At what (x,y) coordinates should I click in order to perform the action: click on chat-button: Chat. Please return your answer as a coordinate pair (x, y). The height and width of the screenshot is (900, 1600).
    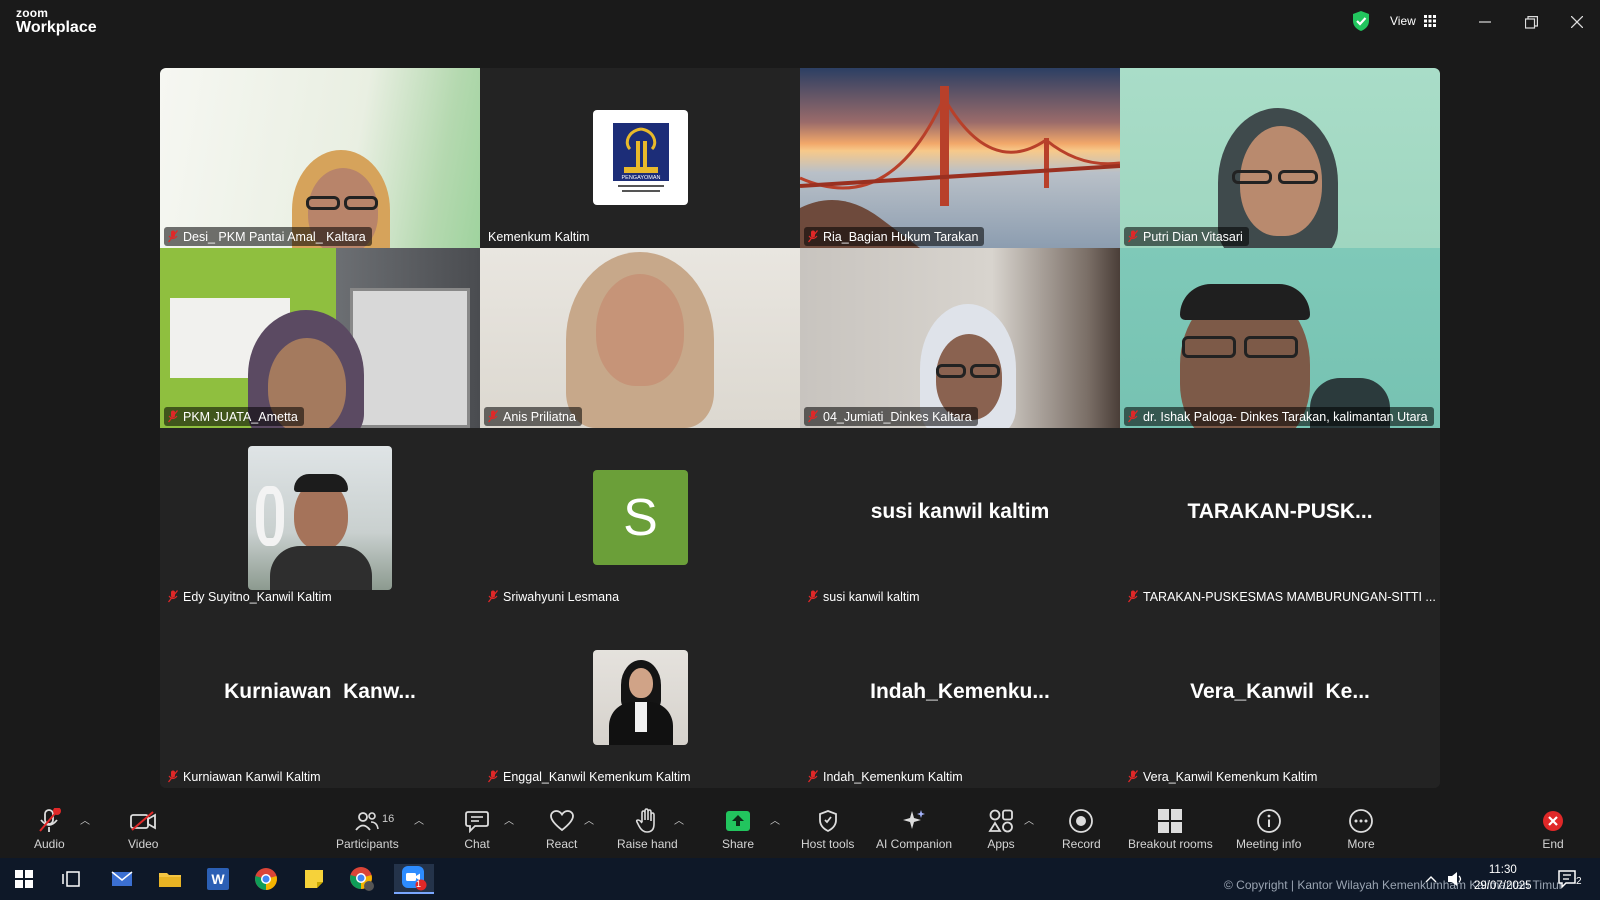
    Looking at the image, I should click on (477, 829).